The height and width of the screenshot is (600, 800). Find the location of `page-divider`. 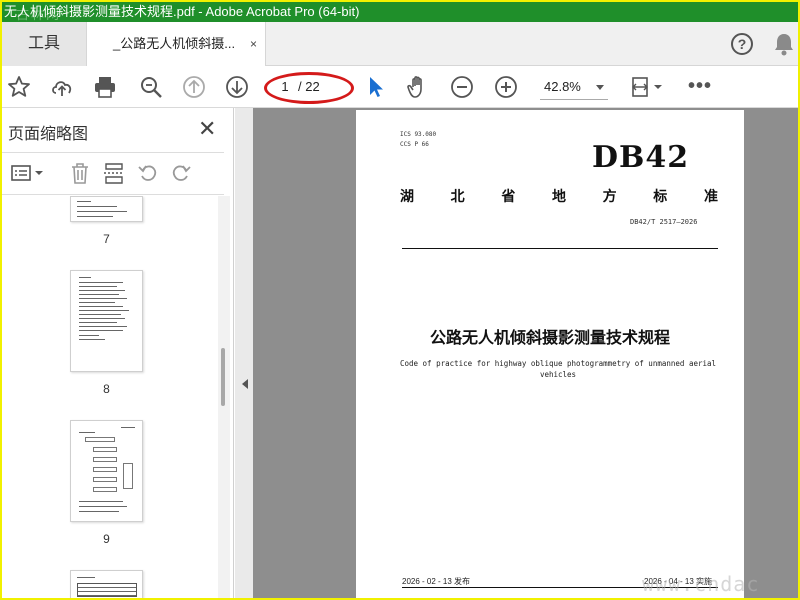

page-divider is located at coordinates (560, 248).